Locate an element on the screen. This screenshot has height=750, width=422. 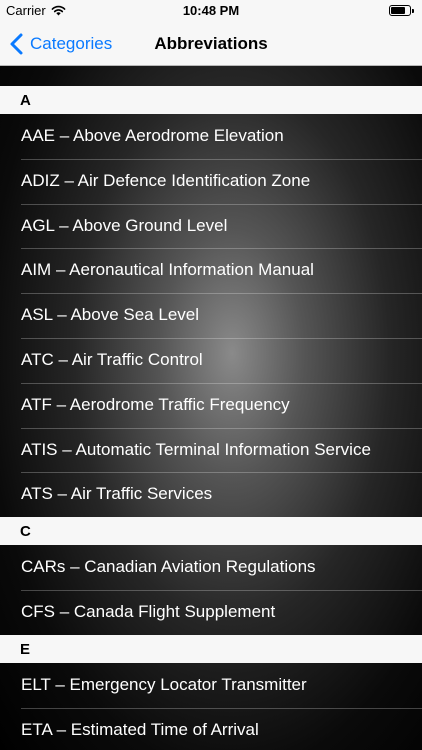
list-item: ADIZ – Air Defence Identification Zone is located at coordinates (211, 181).